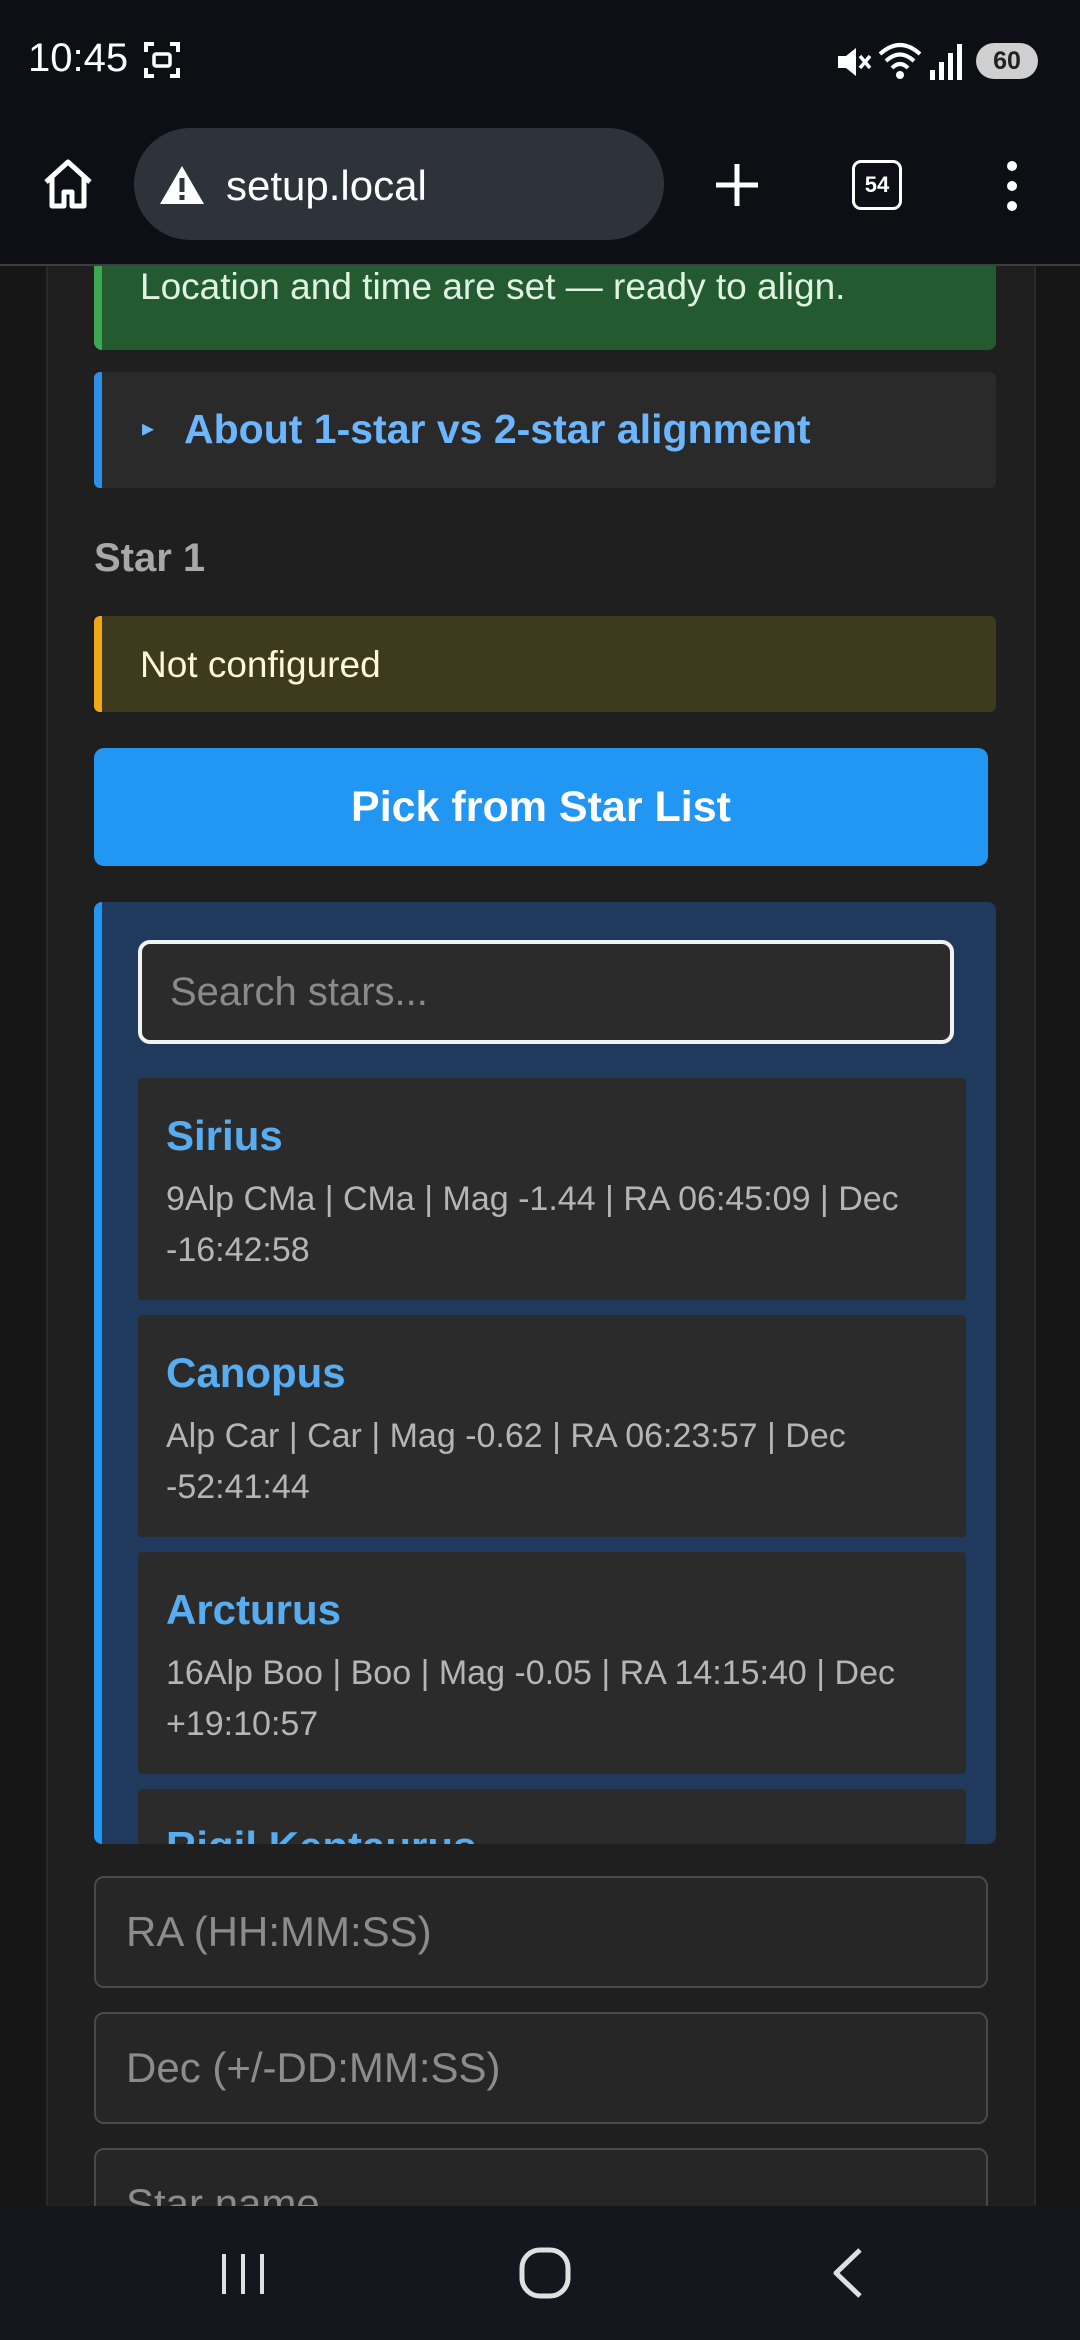 The height and width of the screenshot is (2340, 1080). Describe the element at coordinates (540, 62) in the screenshot. I see `status-bar: 10:45 60` at that location.